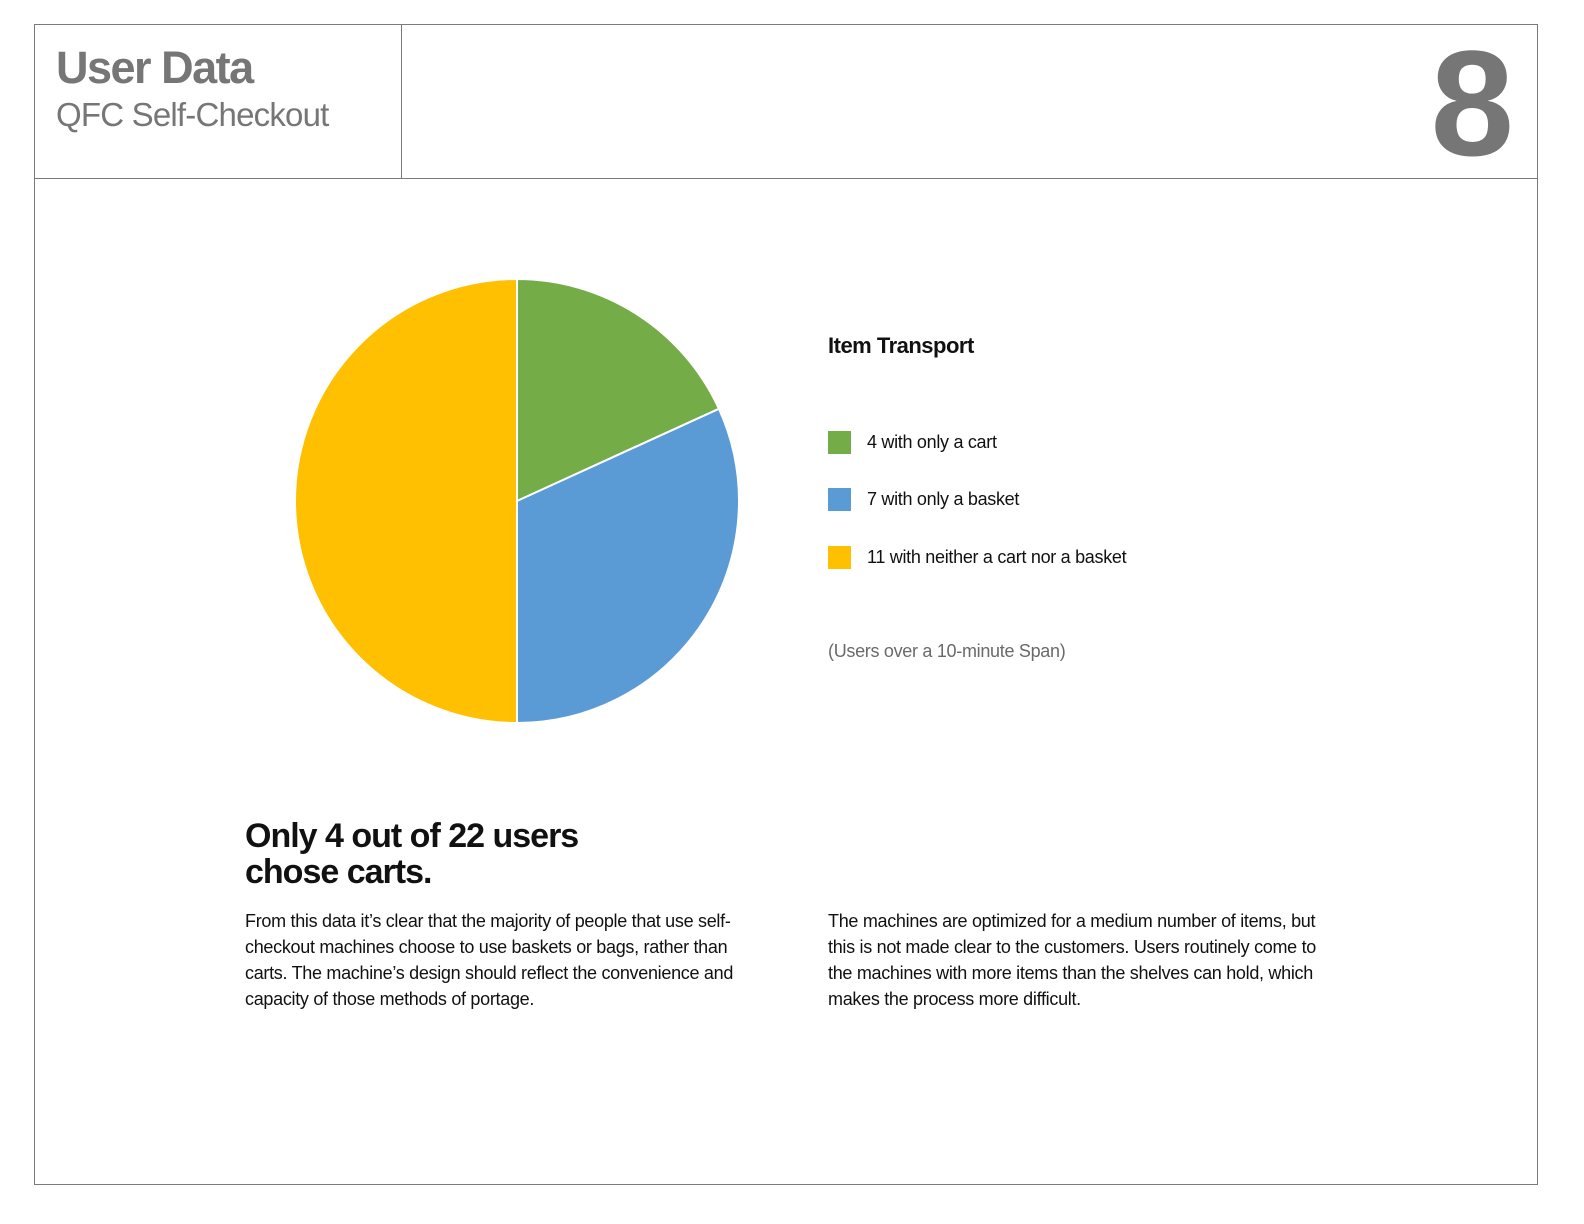 This screenshot has height=1224, width=1584. What do you see at coordinates (943, 498) in the screenshot?
I see `legend-label-basket: 7 with only a basket` at bounding box center [943, 498].